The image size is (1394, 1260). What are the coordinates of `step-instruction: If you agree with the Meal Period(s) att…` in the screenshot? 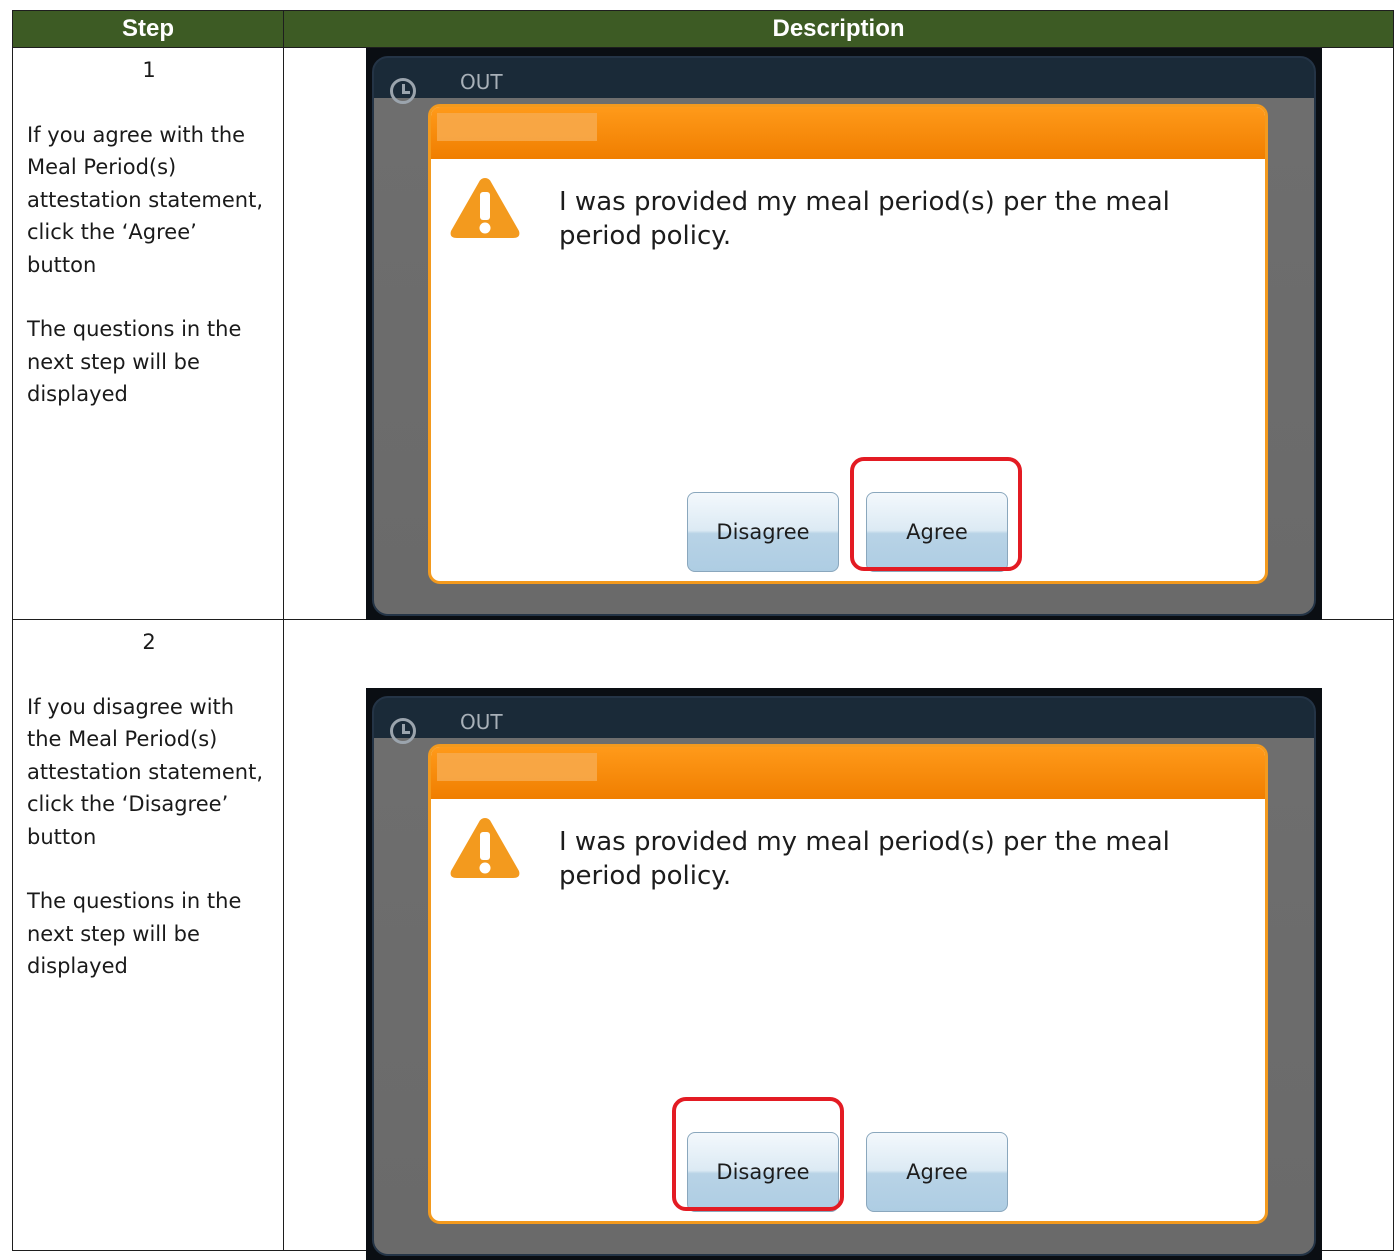 It's located at (145, 199).